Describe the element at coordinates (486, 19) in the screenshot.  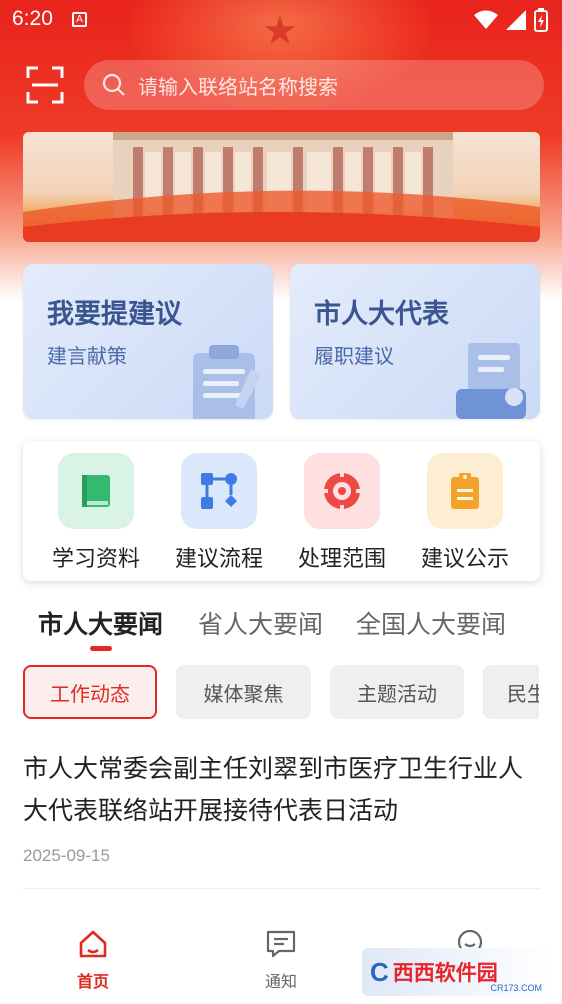
I see `wifi-icon` at that location.